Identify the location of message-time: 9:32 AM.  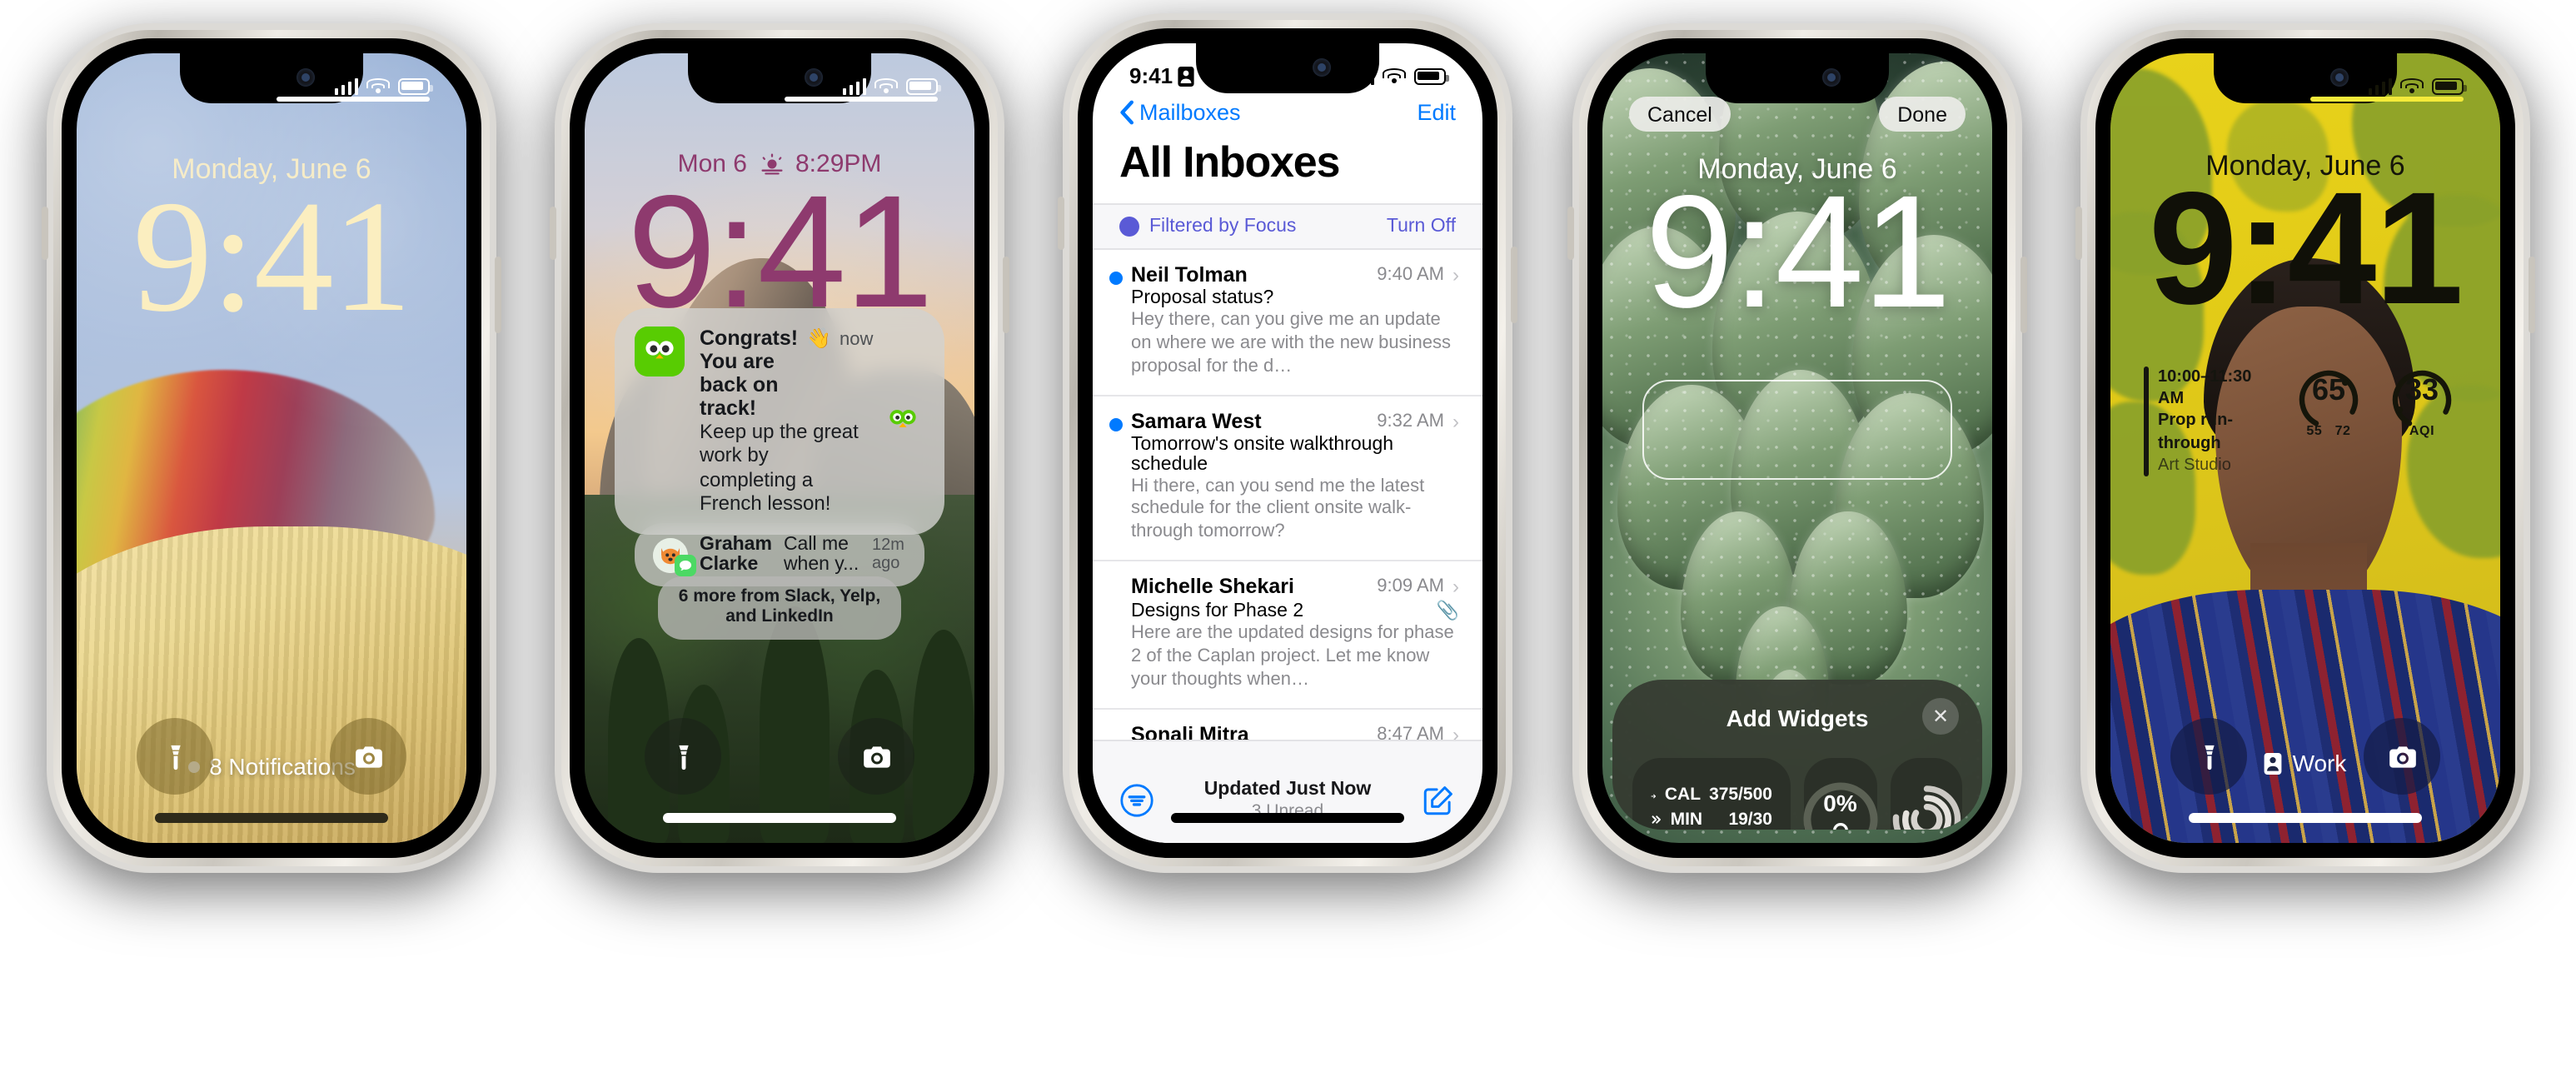
(1410, 421).